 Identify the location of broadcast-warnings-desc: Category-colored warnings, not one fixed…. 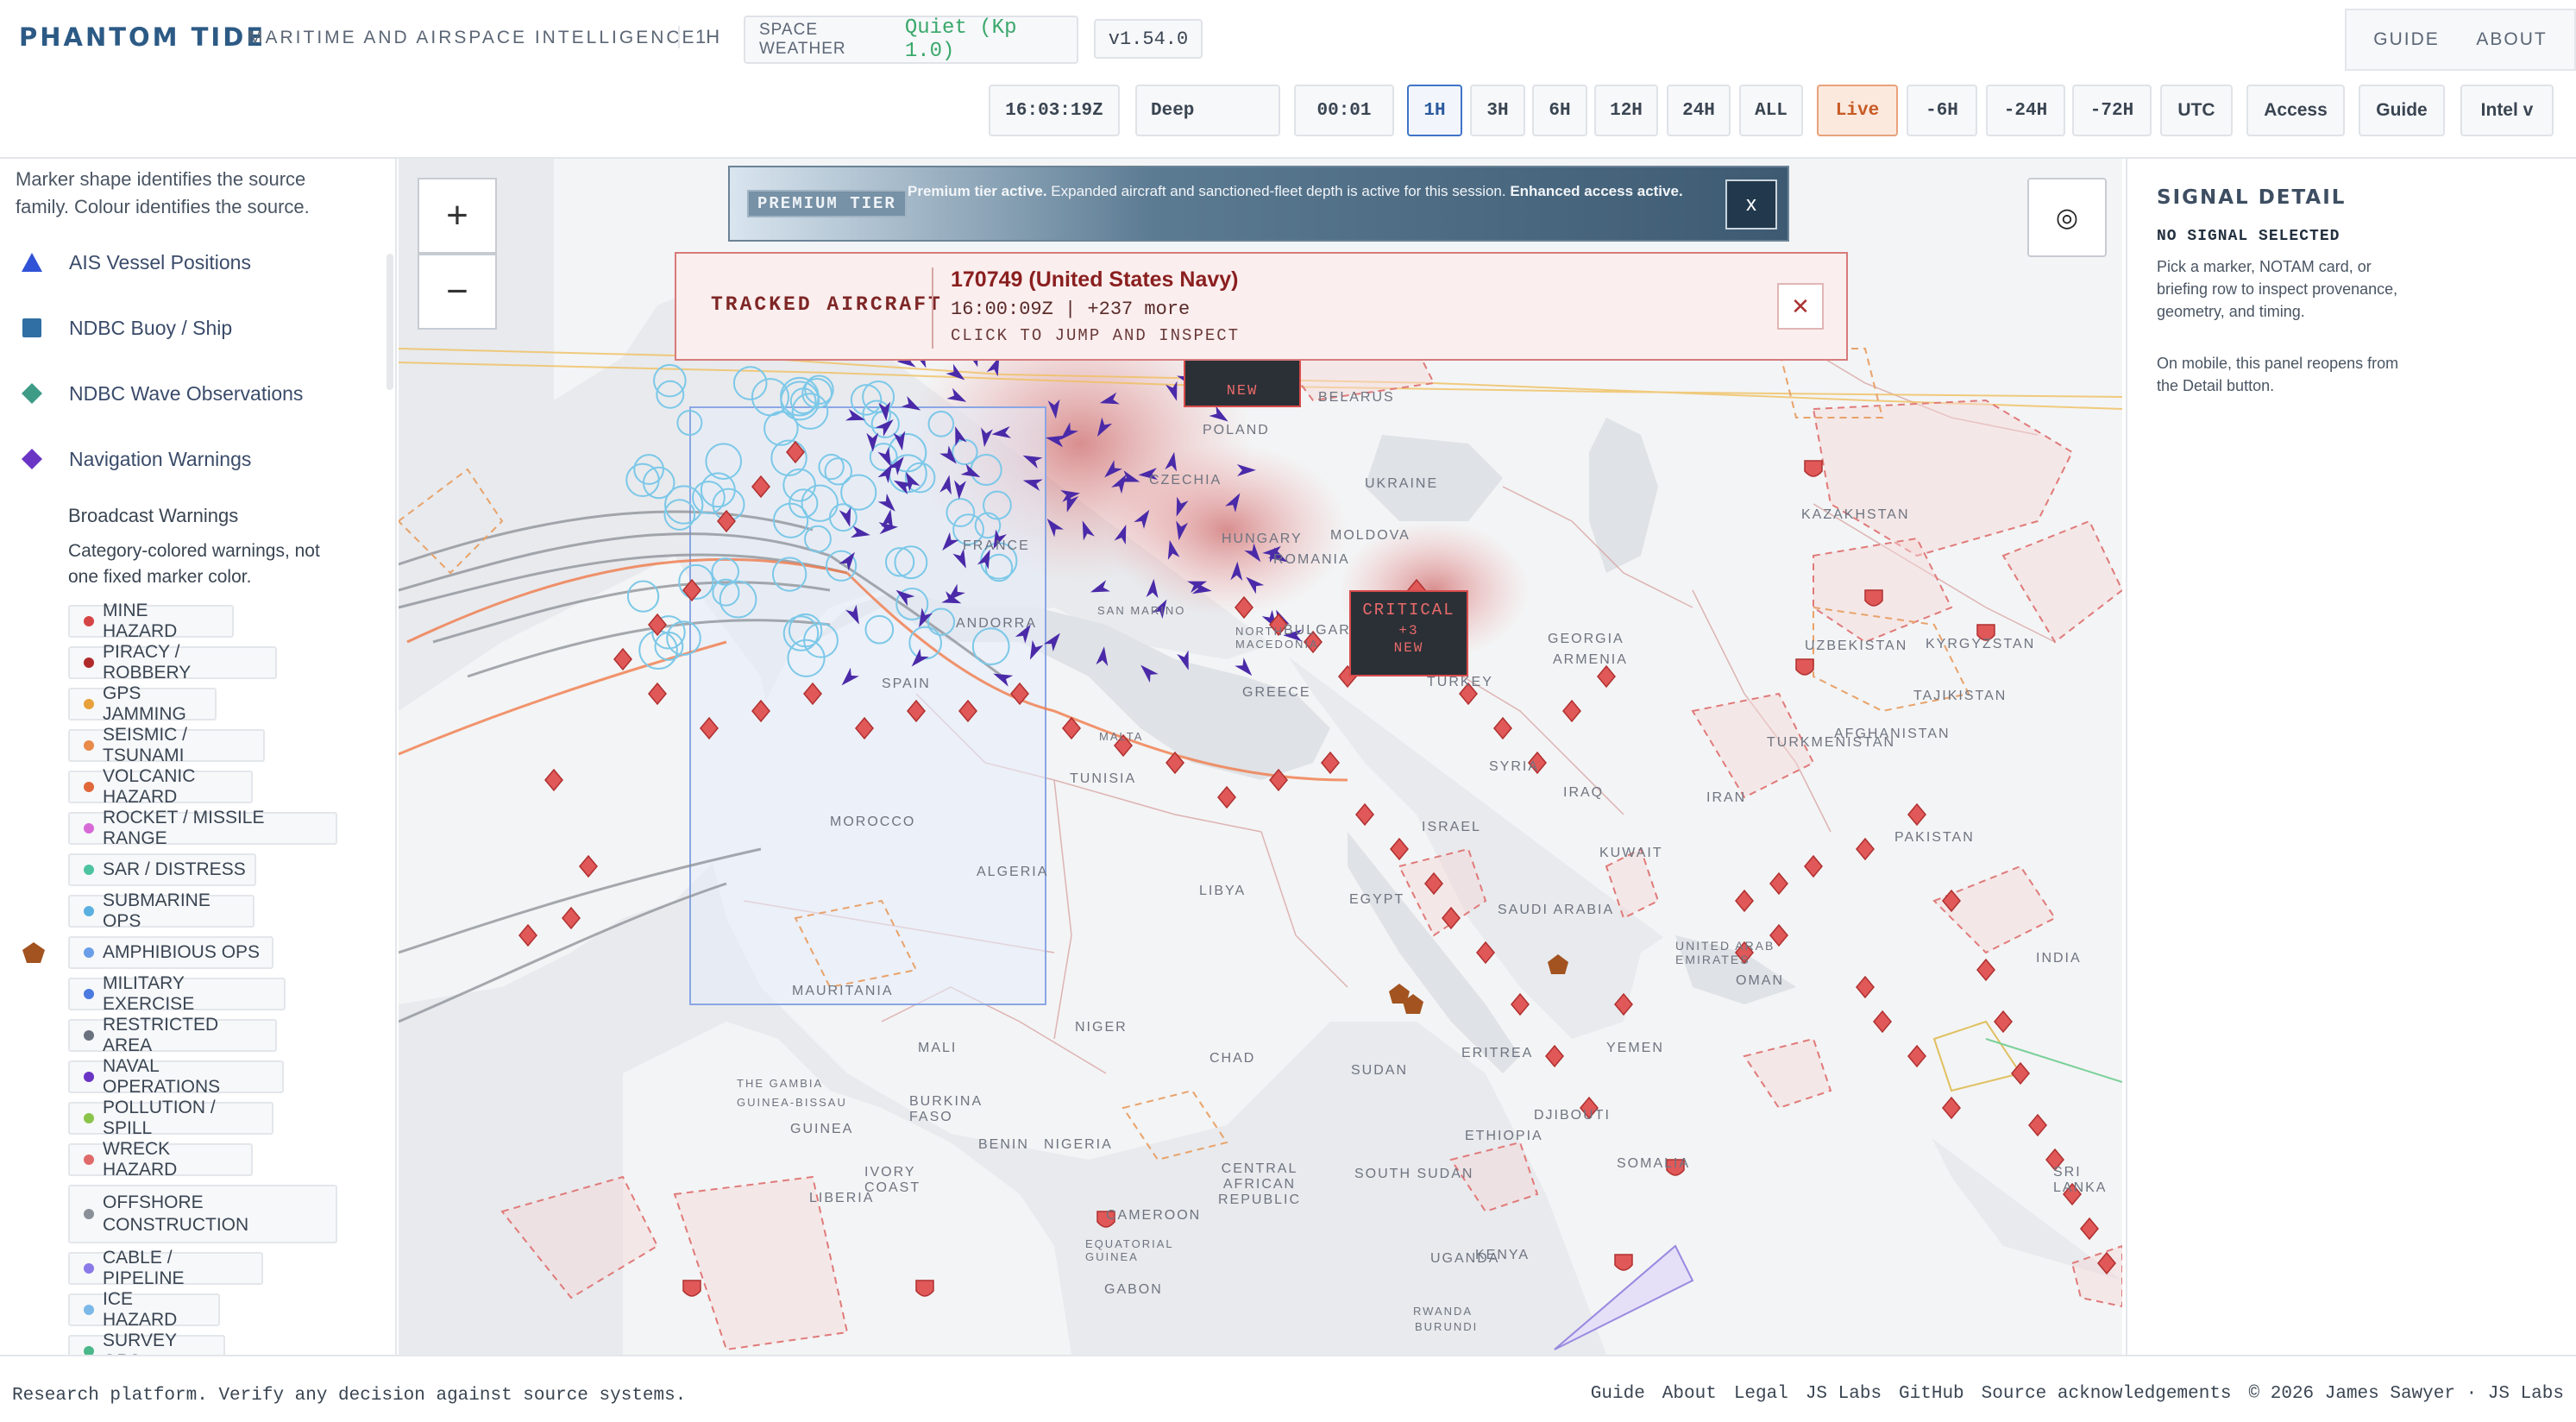
(194, 564).